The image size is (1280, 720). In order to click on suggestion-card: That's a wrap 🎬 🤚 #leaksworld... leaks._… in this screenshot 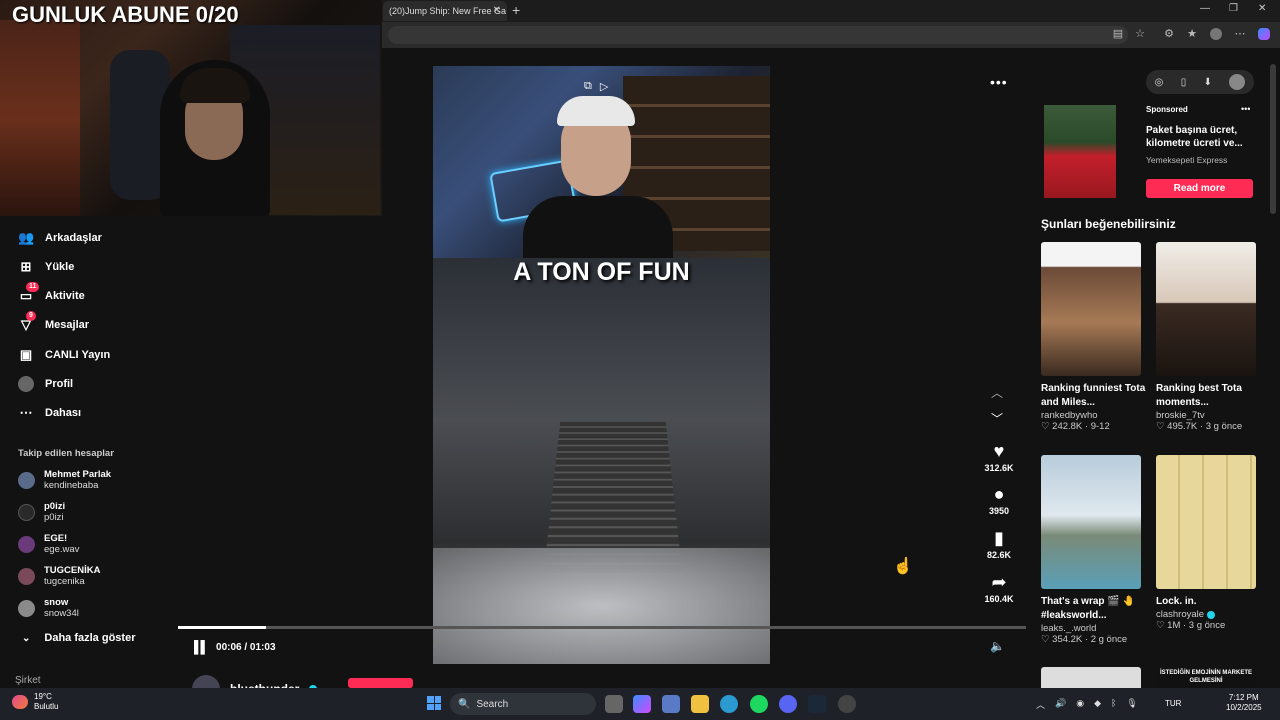, I will do `click(1096, 550)`.